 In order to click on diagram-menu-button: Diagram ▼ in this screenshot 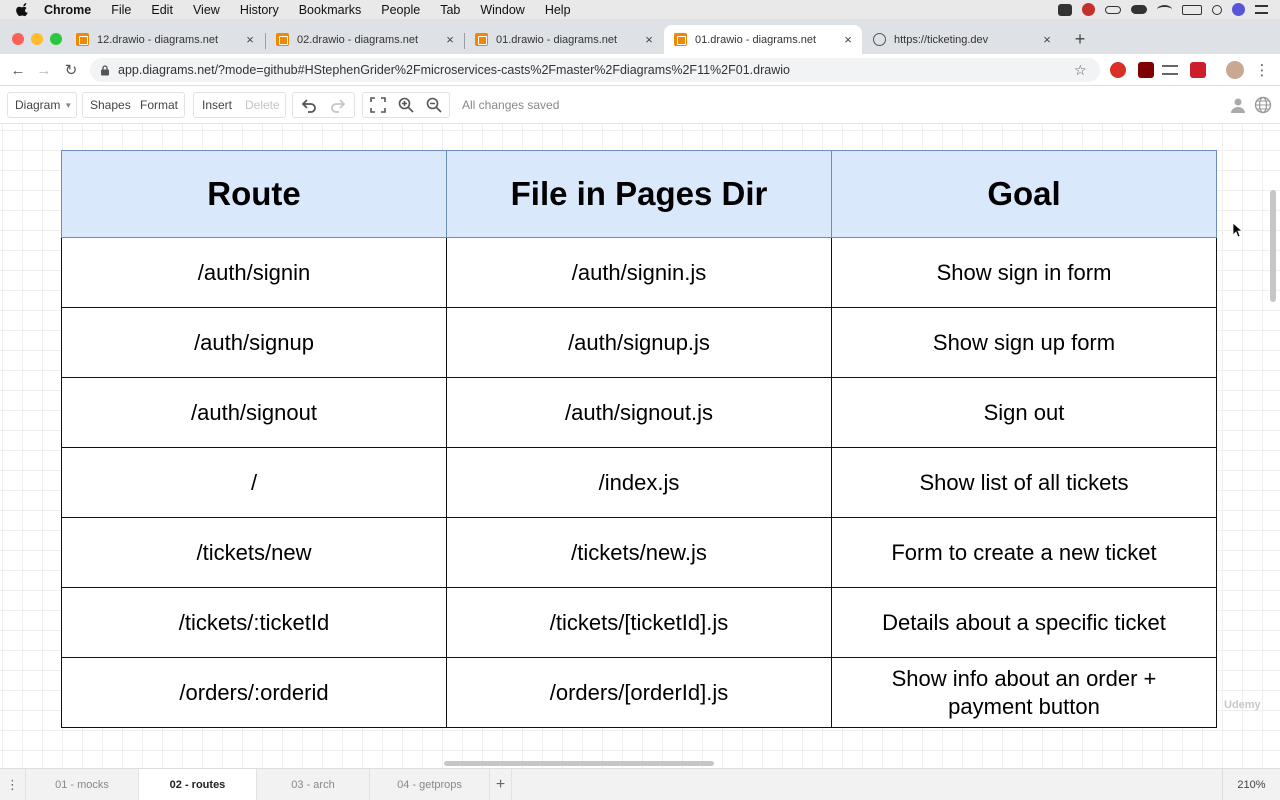, I will do `click(43, 105)`.